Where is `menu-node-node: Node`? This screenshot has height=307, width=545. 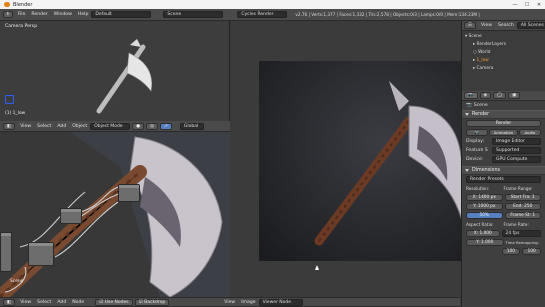 menu-node-node: Node is located at coordinates (78, 302).